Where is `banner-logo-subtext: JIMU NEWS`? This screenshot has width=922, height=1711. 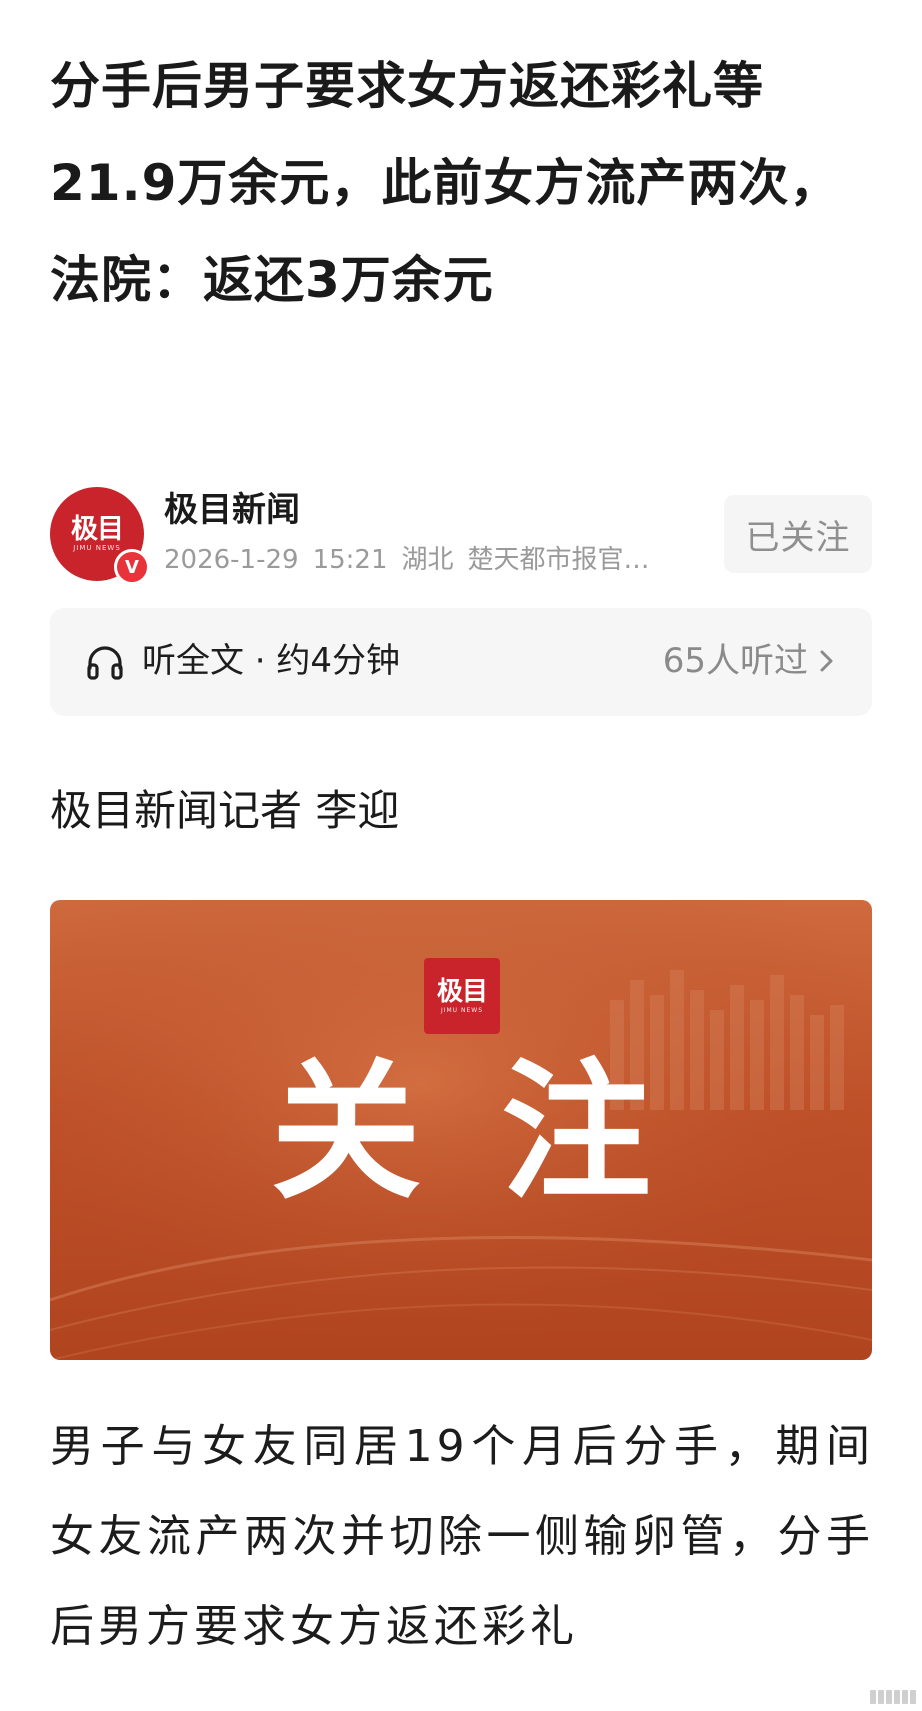 banner-logo-subtext: JIMU NEWS is located at coordinates (462, 1010).